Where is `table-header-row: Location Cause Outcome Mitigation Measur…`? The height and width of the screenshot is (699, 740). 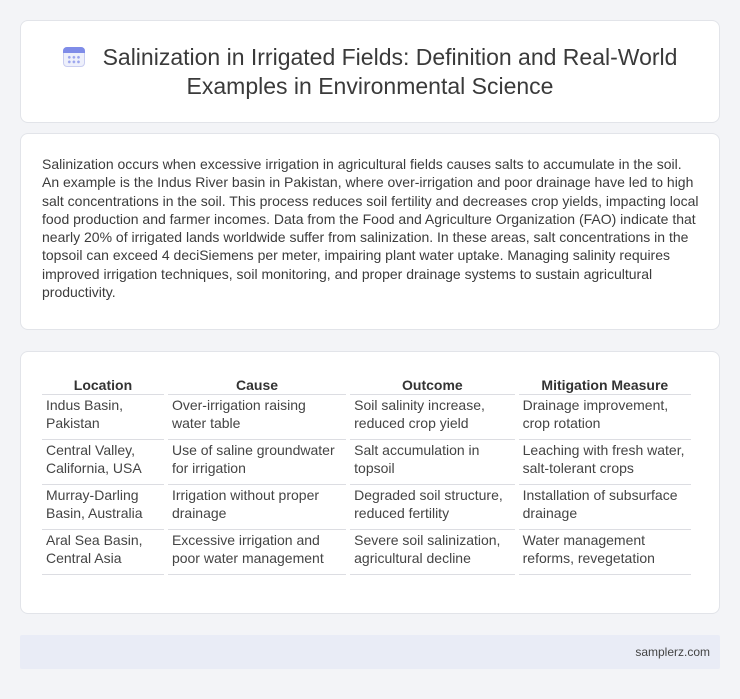
table-header-row: Location Cause Outcome Mitigation Measur… is located at coordinates (366, 384).